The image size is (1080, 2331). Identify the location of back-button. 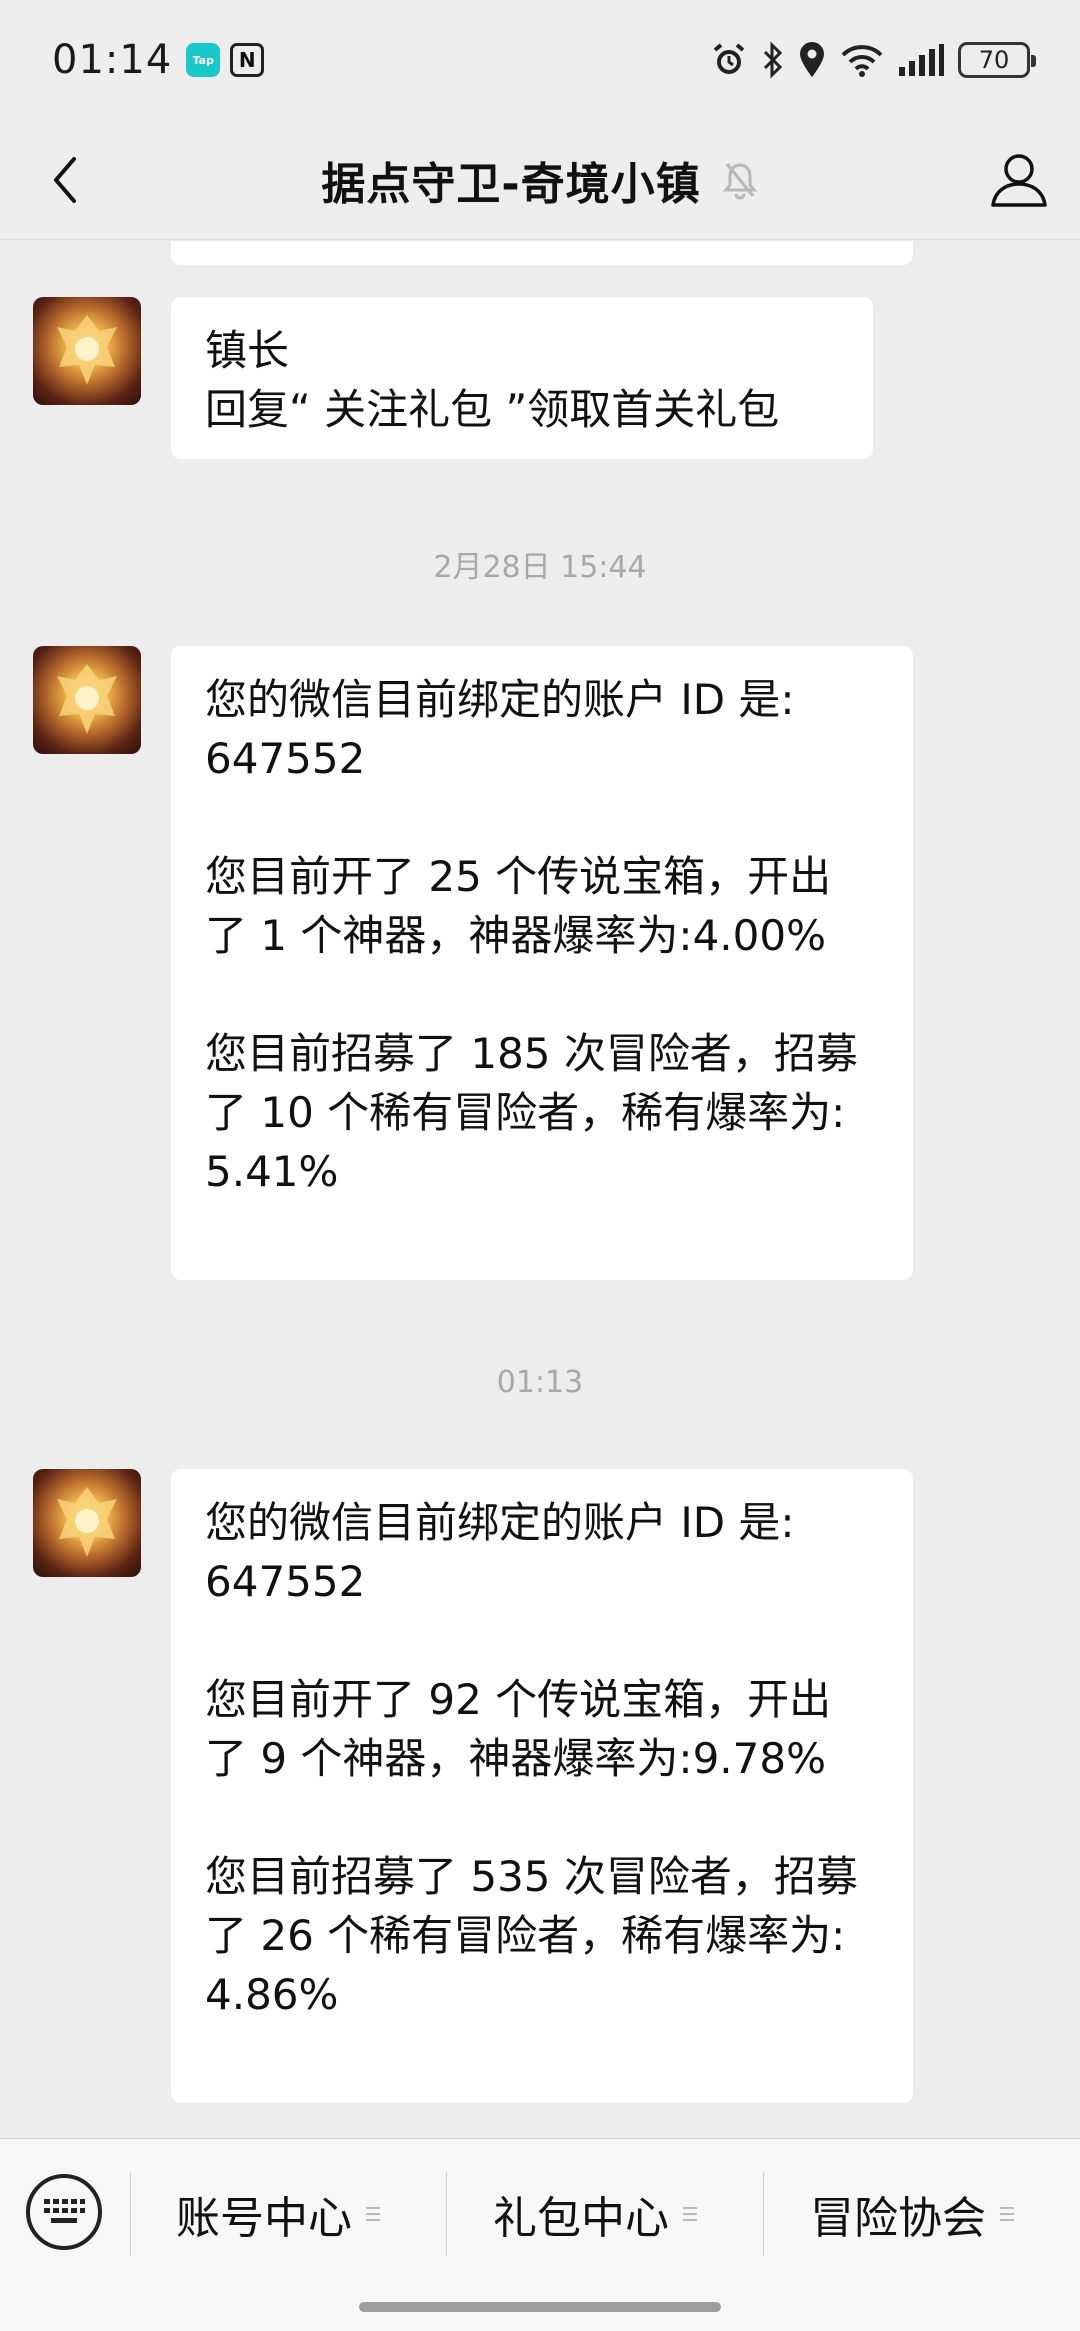
(65, 180).